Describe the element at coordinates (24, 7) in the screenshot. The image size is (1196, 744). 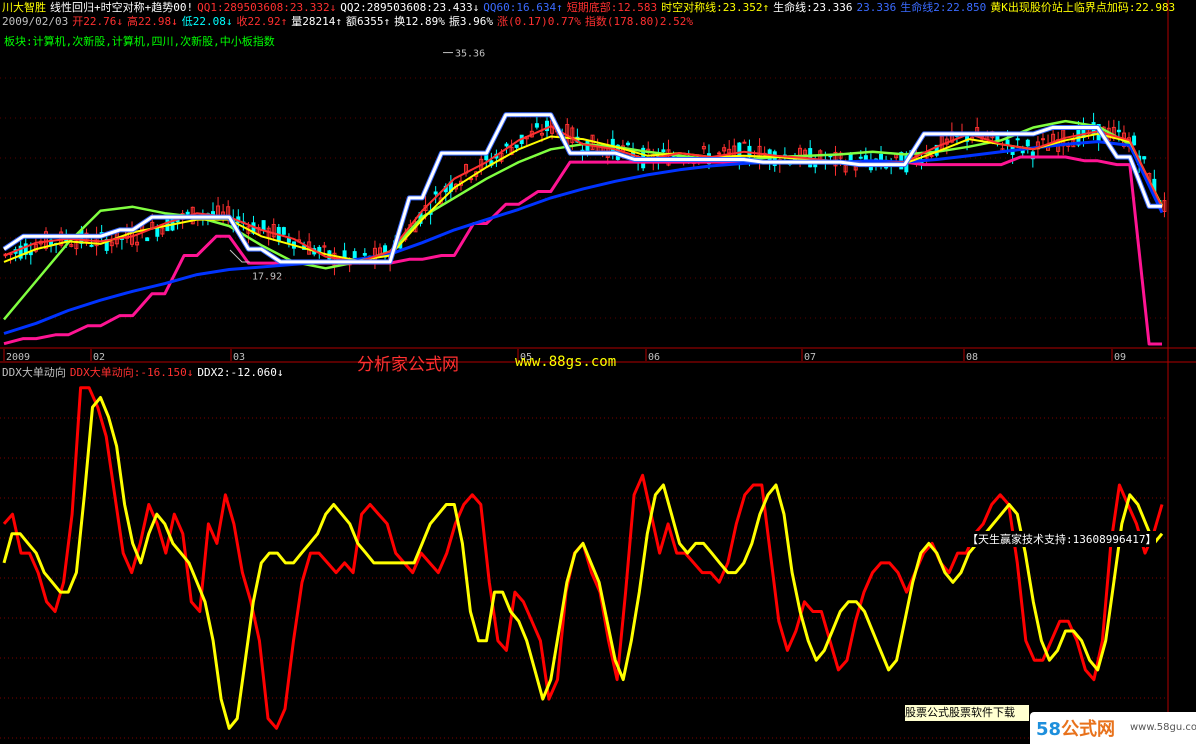
I see `indicator-value-0: 川大智胜` at that location.